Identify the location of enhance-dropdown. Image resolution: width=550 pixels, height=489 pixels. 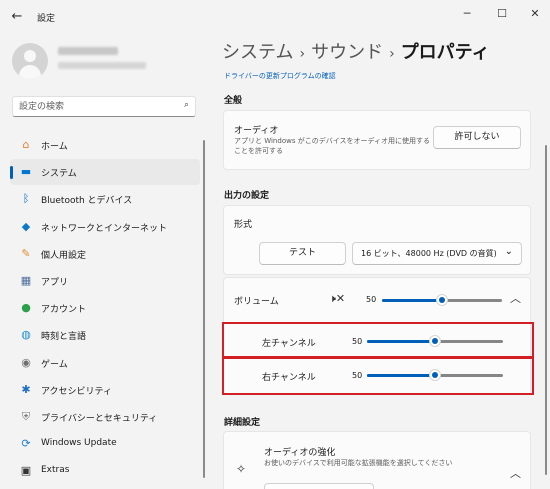
(319, 486).